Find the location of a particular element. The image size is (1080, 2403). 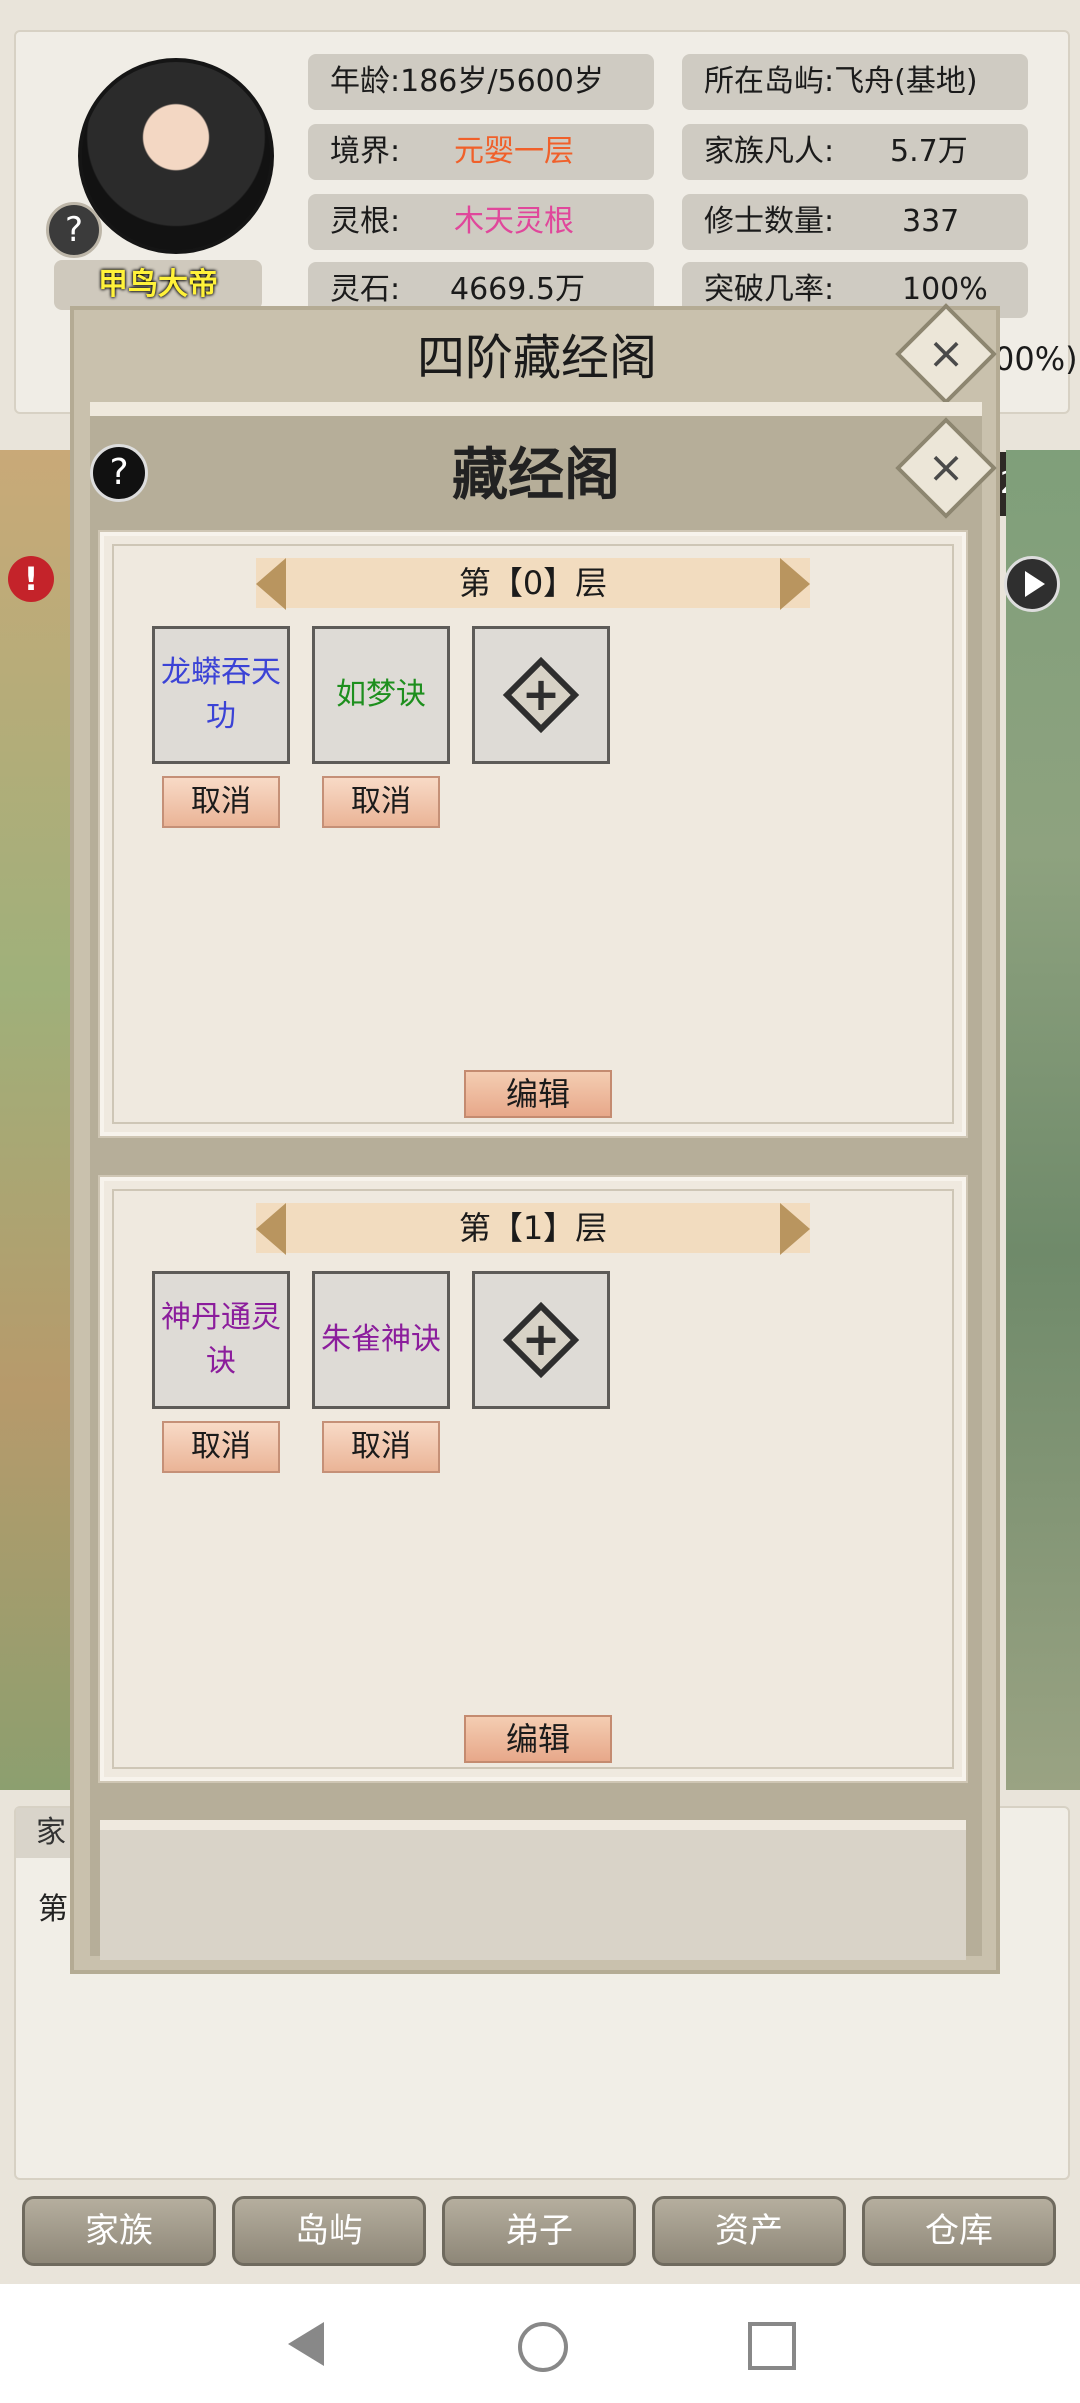

partial-stat: 00%) is located at coordinates (1036, 359).